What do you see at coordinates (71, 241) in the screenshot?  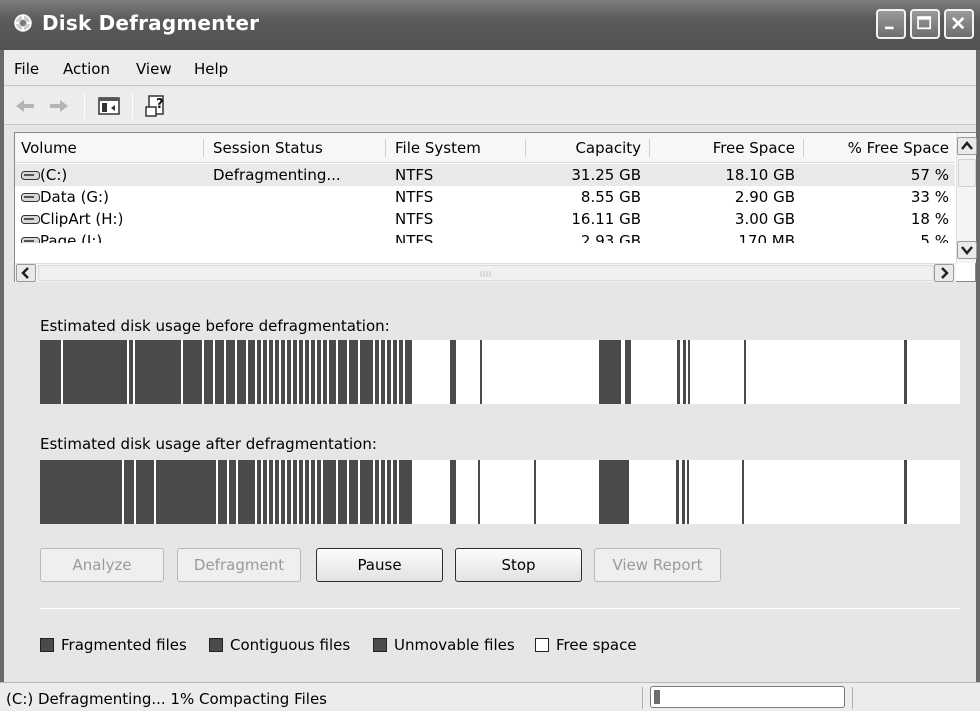 I see `volume-name: Page (J:)` at bounding box center [71, 241].